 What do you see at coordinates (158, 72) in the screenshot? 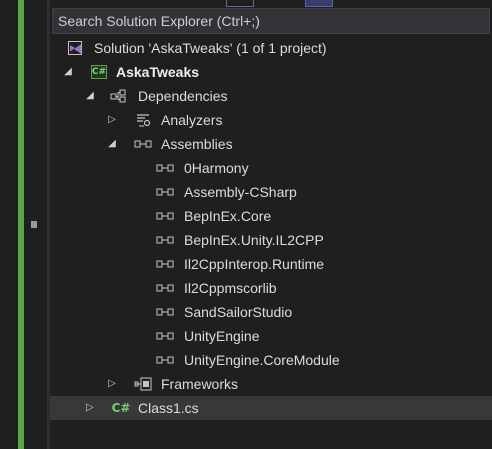
I see `project-label: AskaTweaks` at bounding box center [158, 72].